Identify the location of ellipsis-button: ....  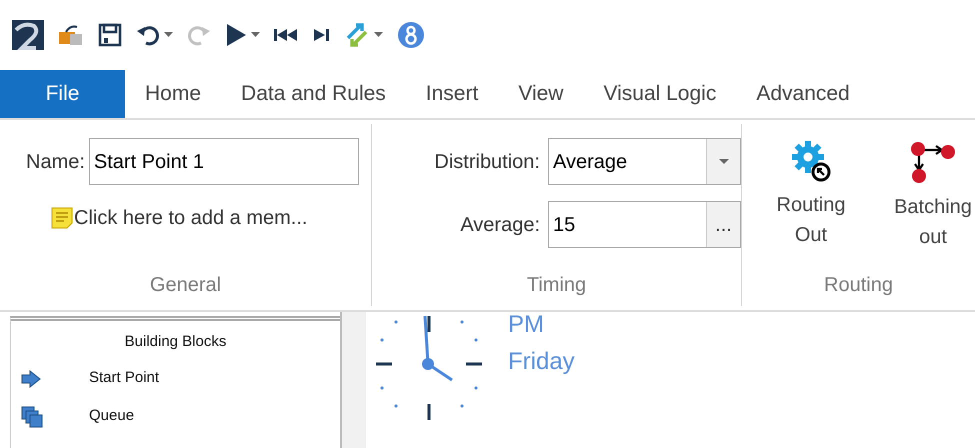
(723, 224).